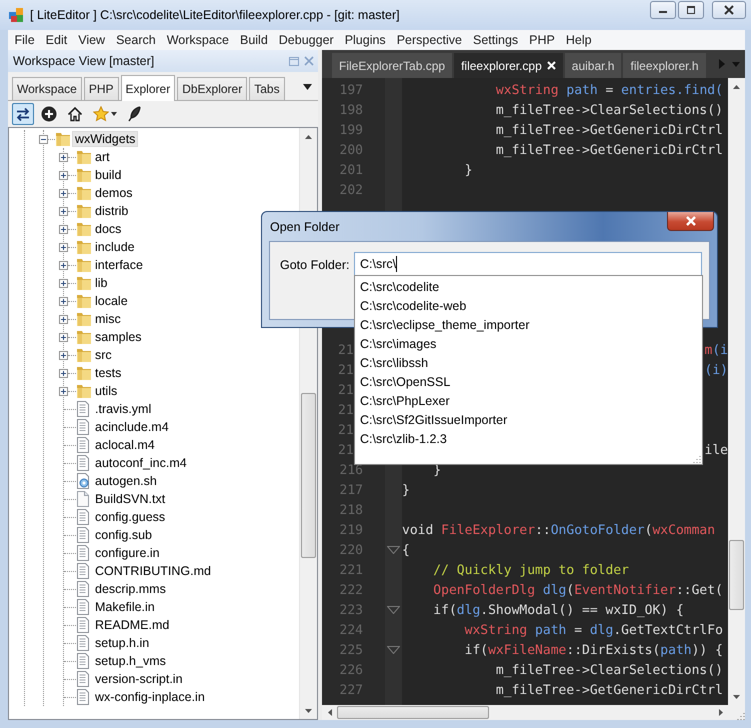 This screenshot has height=728, width=751. Describe the element at coordinates (365, 40) in the screenshot. I see `menu-item: Plugins` at that location.